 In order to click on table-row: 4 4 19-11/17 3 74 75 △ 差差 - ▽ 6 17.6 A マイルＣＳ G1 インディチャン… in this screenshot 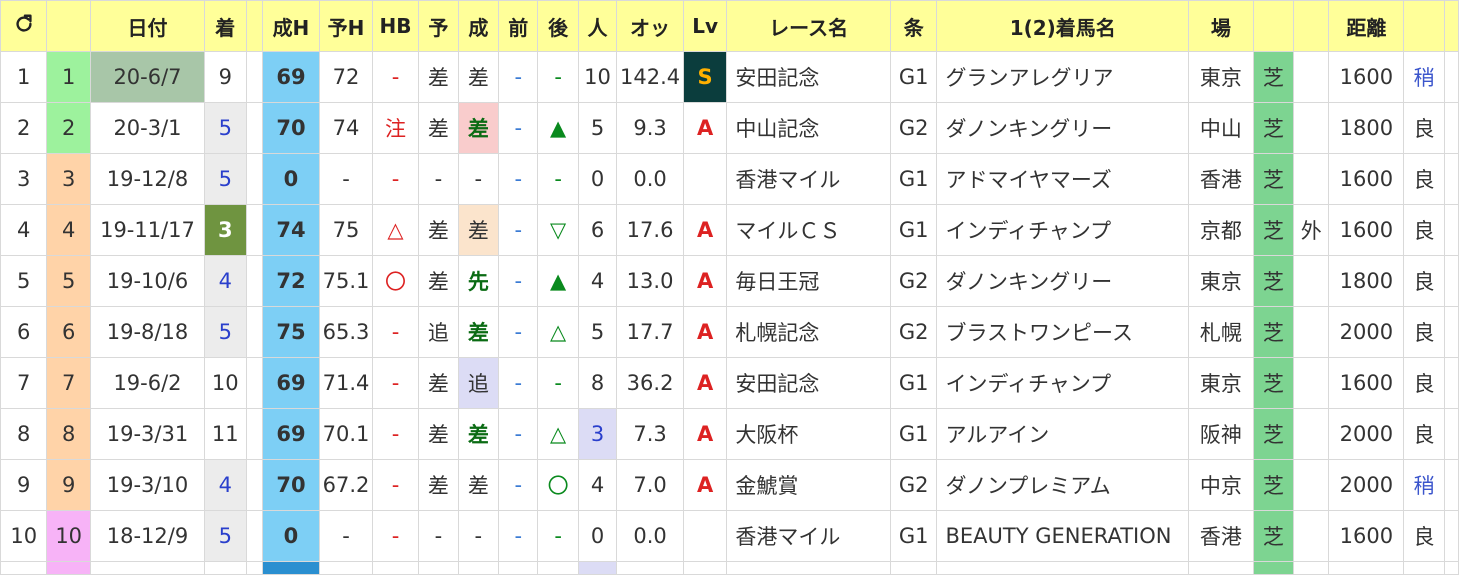, I will do `click(729, 230)`.